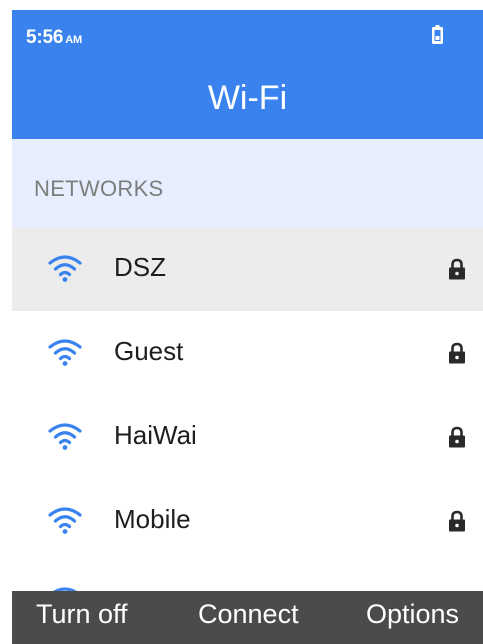 The image size is (483, 644). What do you see at coordinates (437, 34) in the screenshot?
I see `battery-icon` at bounding box center [437, 34].